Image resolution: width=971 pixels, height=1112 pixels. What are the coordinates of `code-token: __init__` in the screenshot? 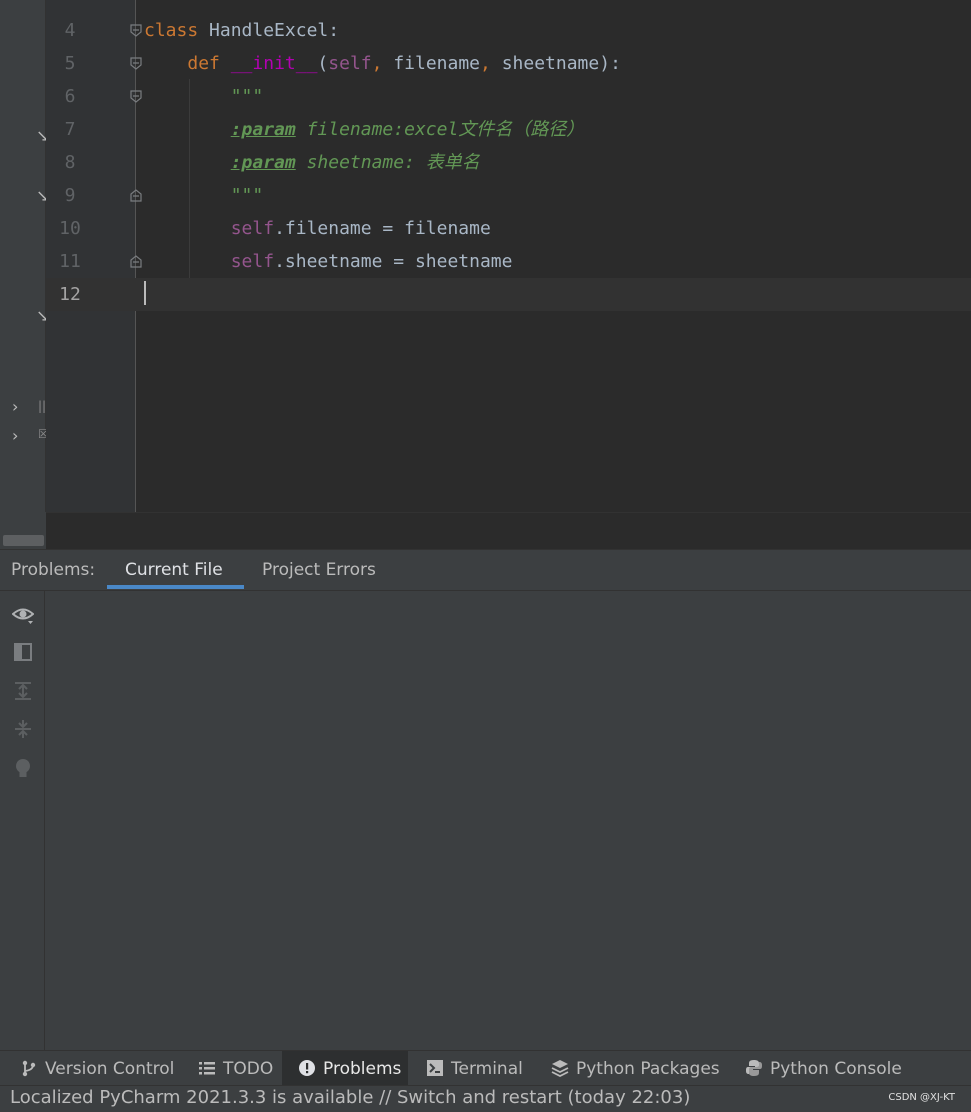 It's located at (274, 63).